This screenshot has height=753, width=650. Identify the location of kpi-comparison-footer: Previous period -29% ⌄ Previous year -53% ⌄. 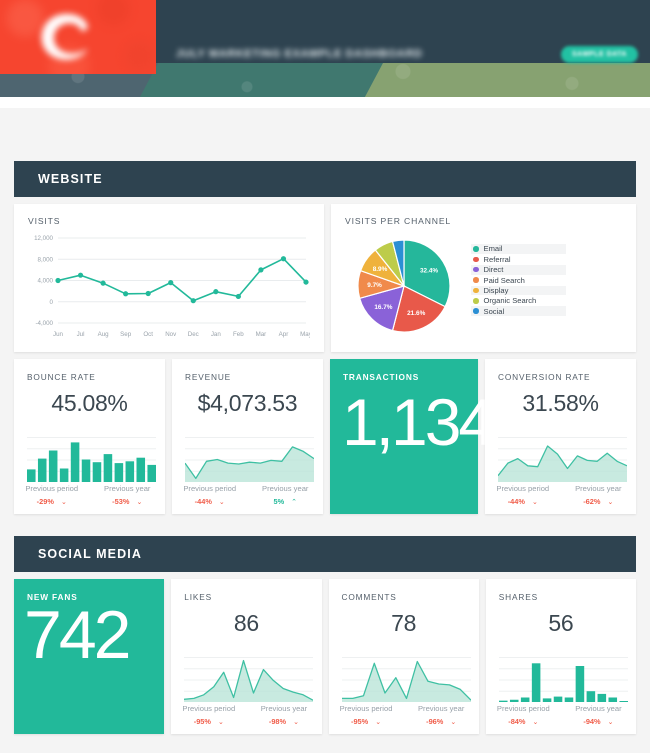
(89, 495).